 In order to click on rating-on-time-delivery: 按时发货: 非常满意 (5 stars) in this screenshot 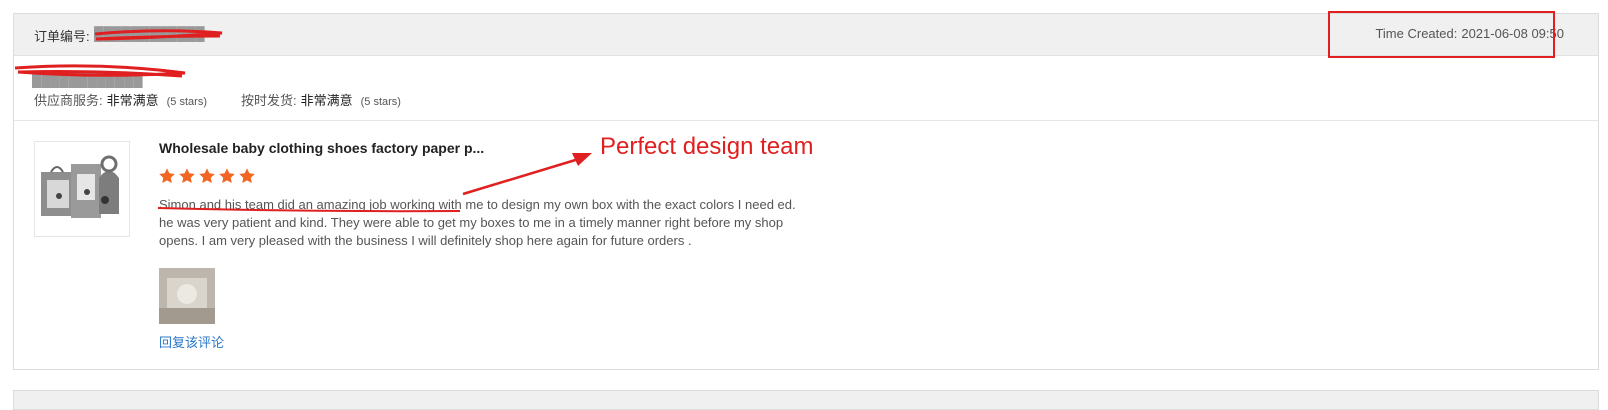, I will do `click(321, 99)`.